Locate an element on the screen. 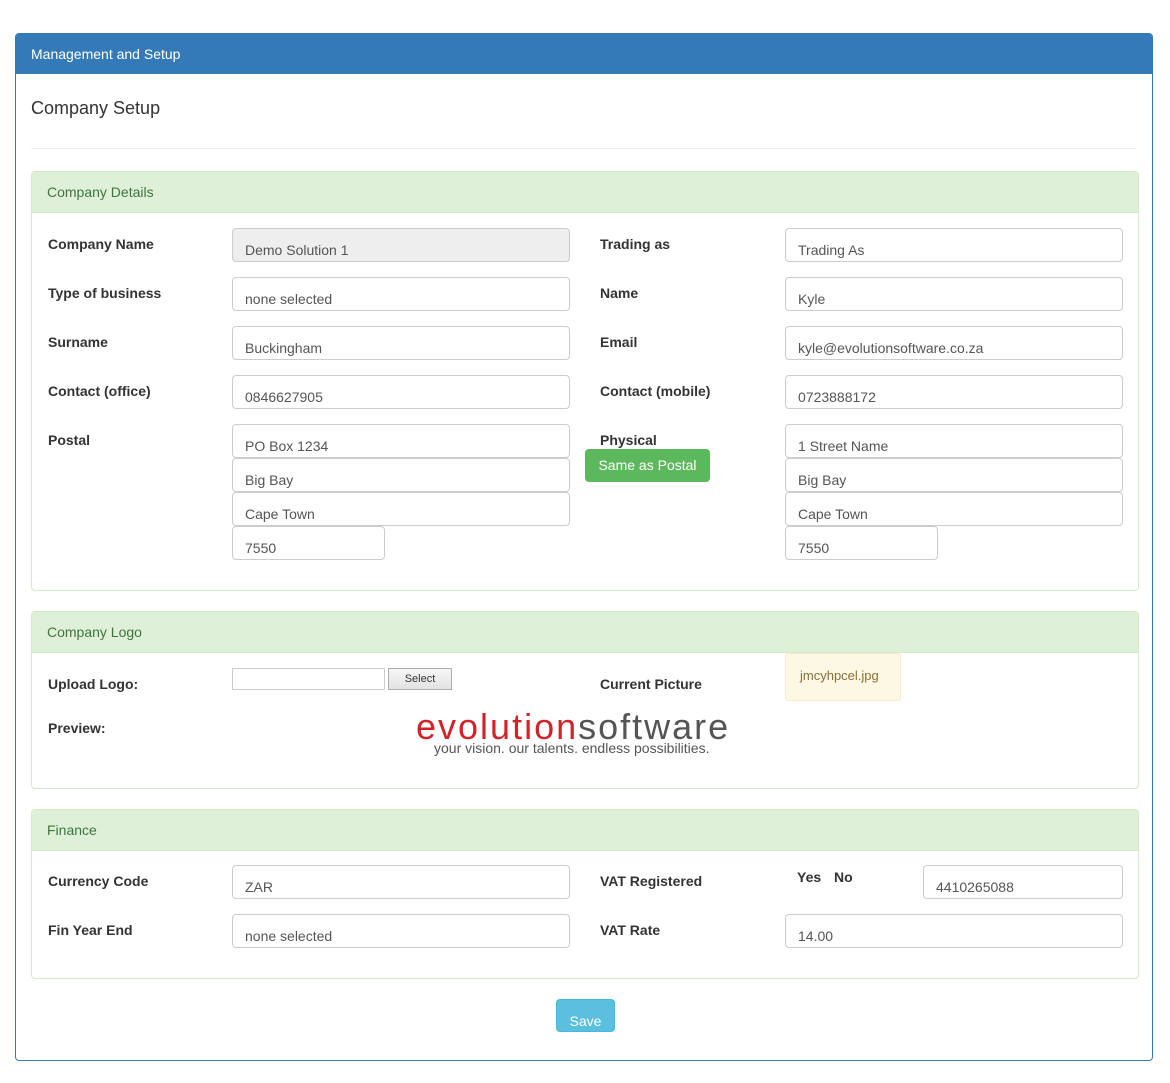 This screenshot has height=1083, width=1170. contact-mobile-input: 0723888172 is located at coordinates (954, 392).